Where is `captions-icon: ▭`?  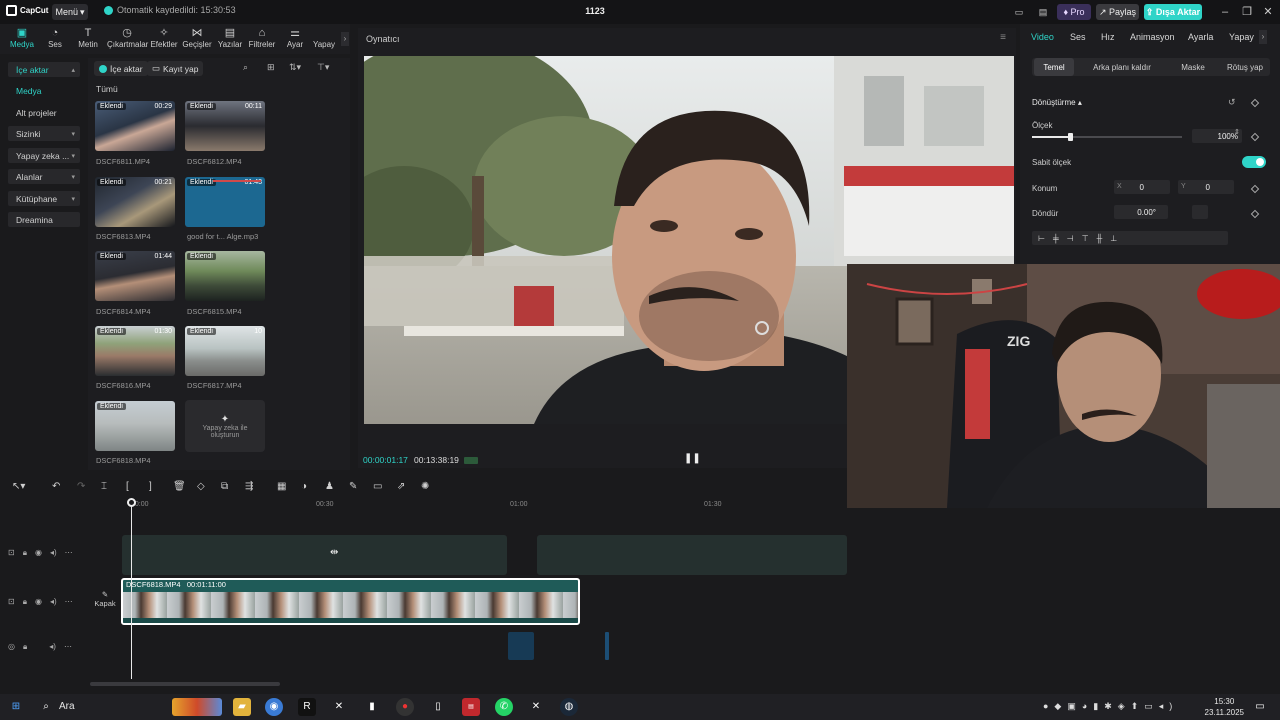 captions-icon: ▭ is located at coordinates (377, 486).